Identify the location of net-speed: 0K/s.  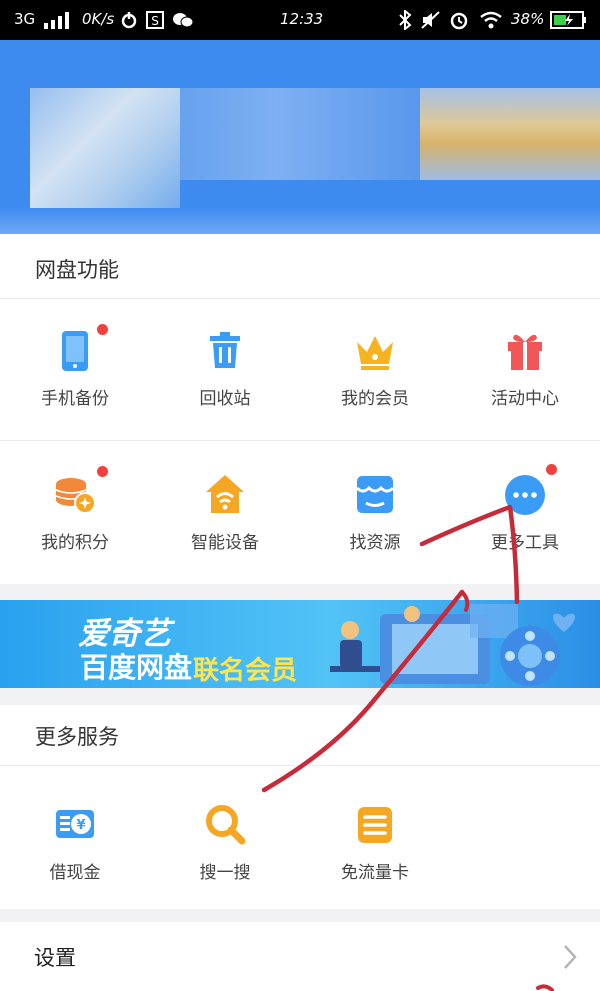
(98, 19).